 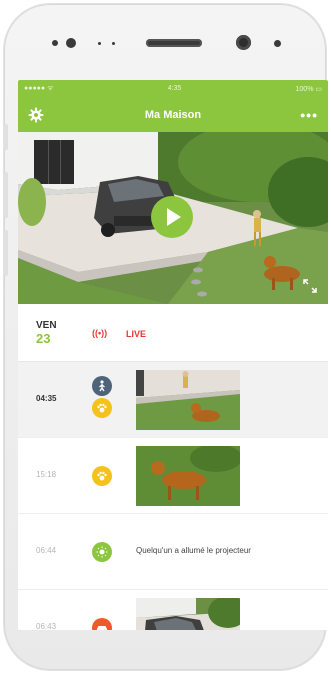 What do you see at coordinates (46, 626) in the screenshot?
I see `event-time: 06:43` at bounding box center [46, 626].